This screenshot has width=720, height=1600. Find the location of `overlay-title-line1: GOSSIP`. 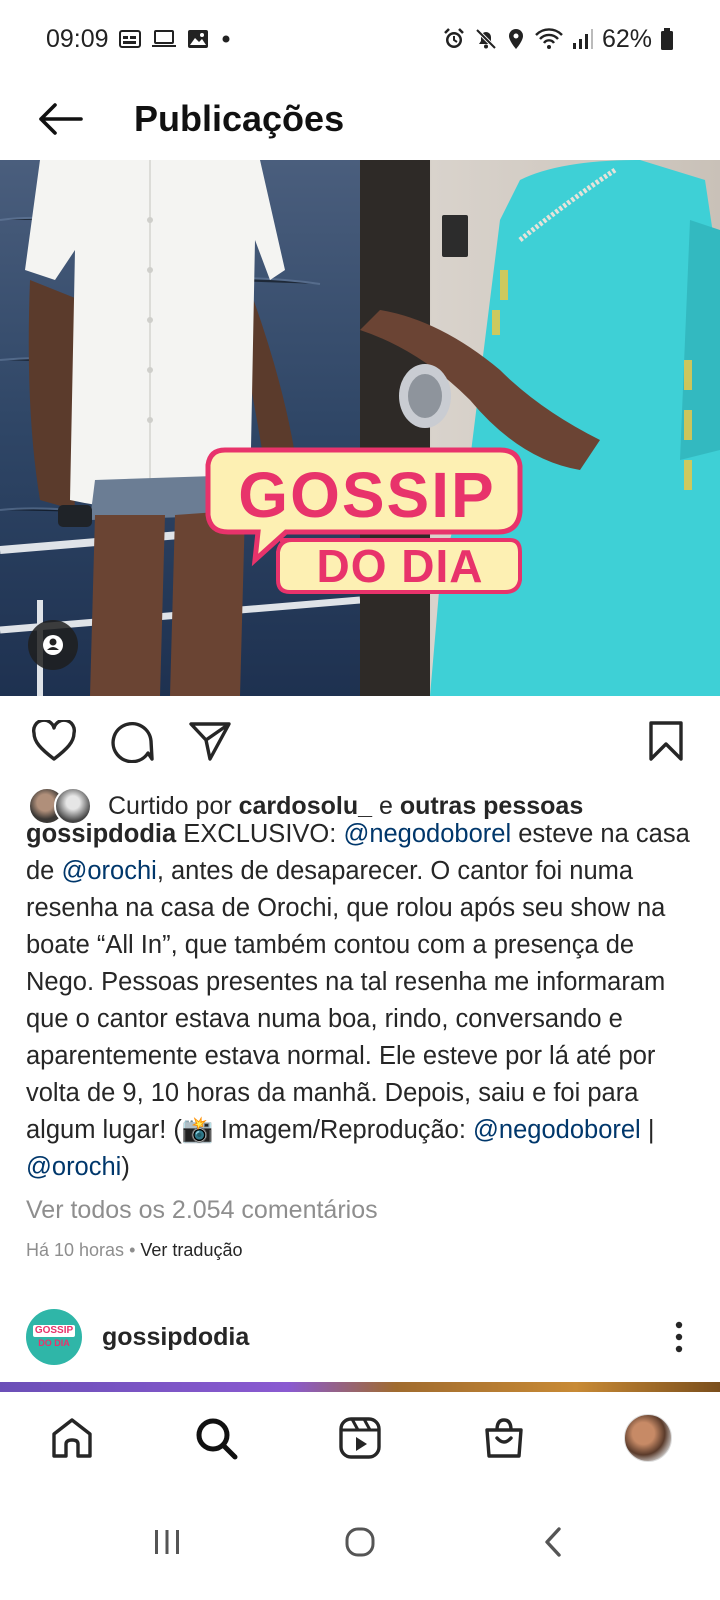

overlay-title-line1: GOSSIP is located at coordinates (367, 495).